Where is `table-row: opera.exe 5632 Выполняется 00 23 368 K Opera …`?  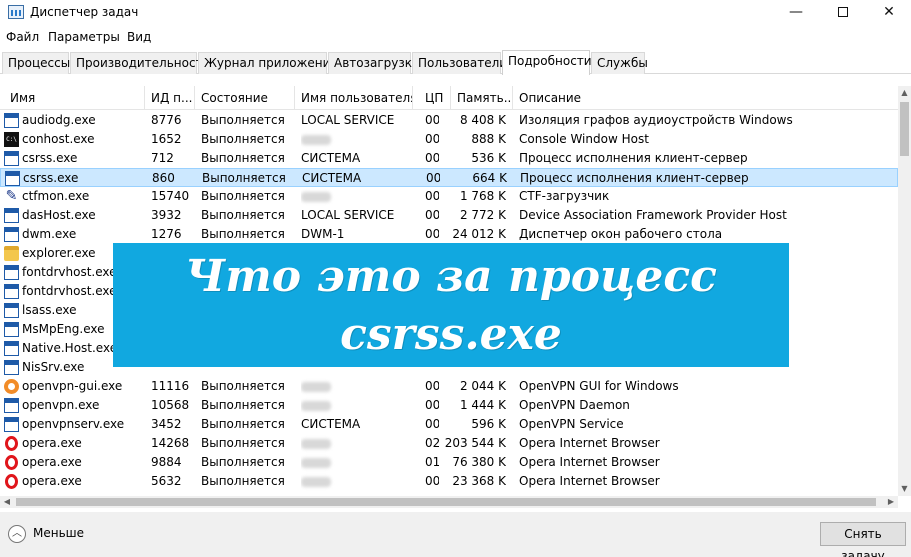
table-row: opera.exe 5632 Выполняется 00 23 368 K Opera … is located at coordinates (449, 481).